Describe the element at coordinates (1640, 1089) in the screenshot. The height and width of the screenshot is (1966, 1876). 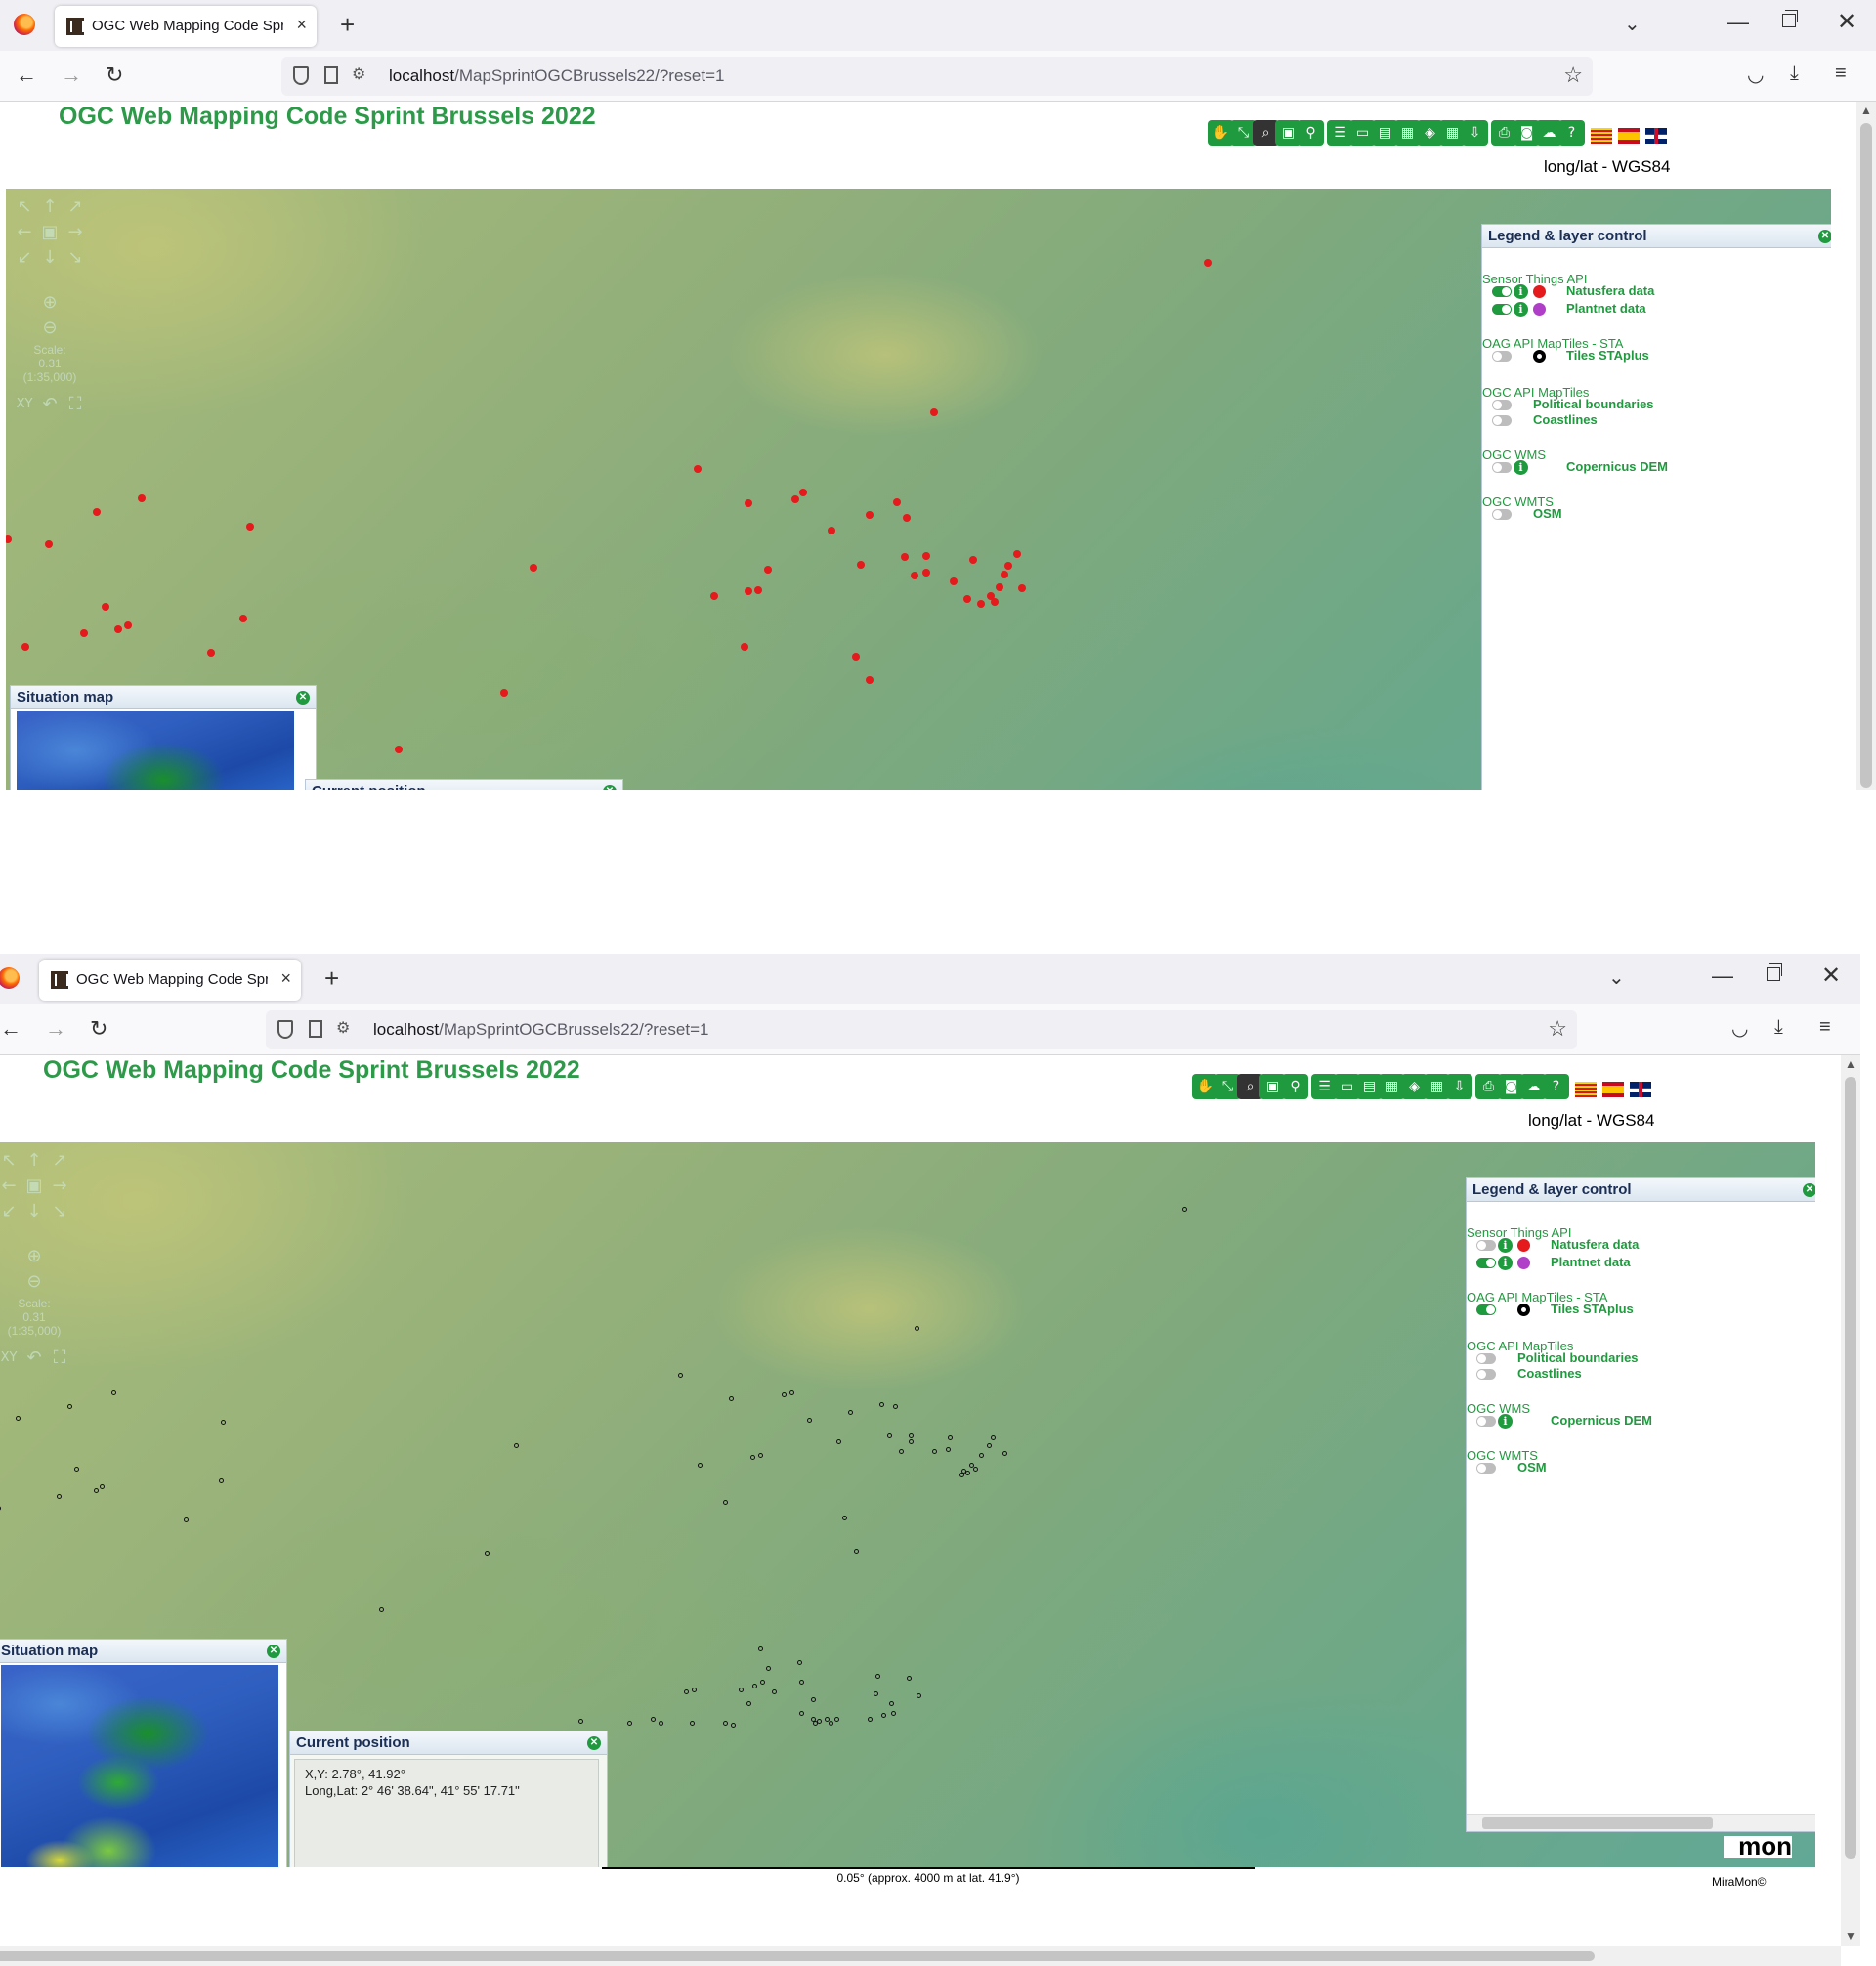
I see `flag-english-icon` at that location.